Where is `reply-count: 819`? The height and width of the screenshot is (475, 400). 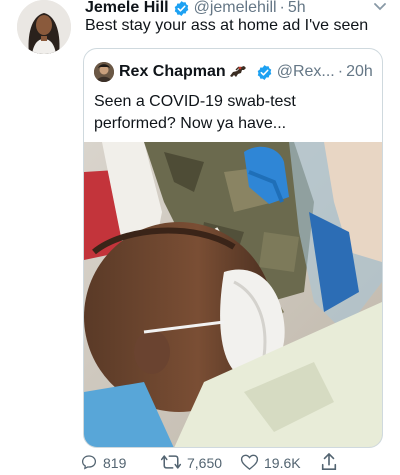 reply-count: 819 is located at coordinates (115, 463).